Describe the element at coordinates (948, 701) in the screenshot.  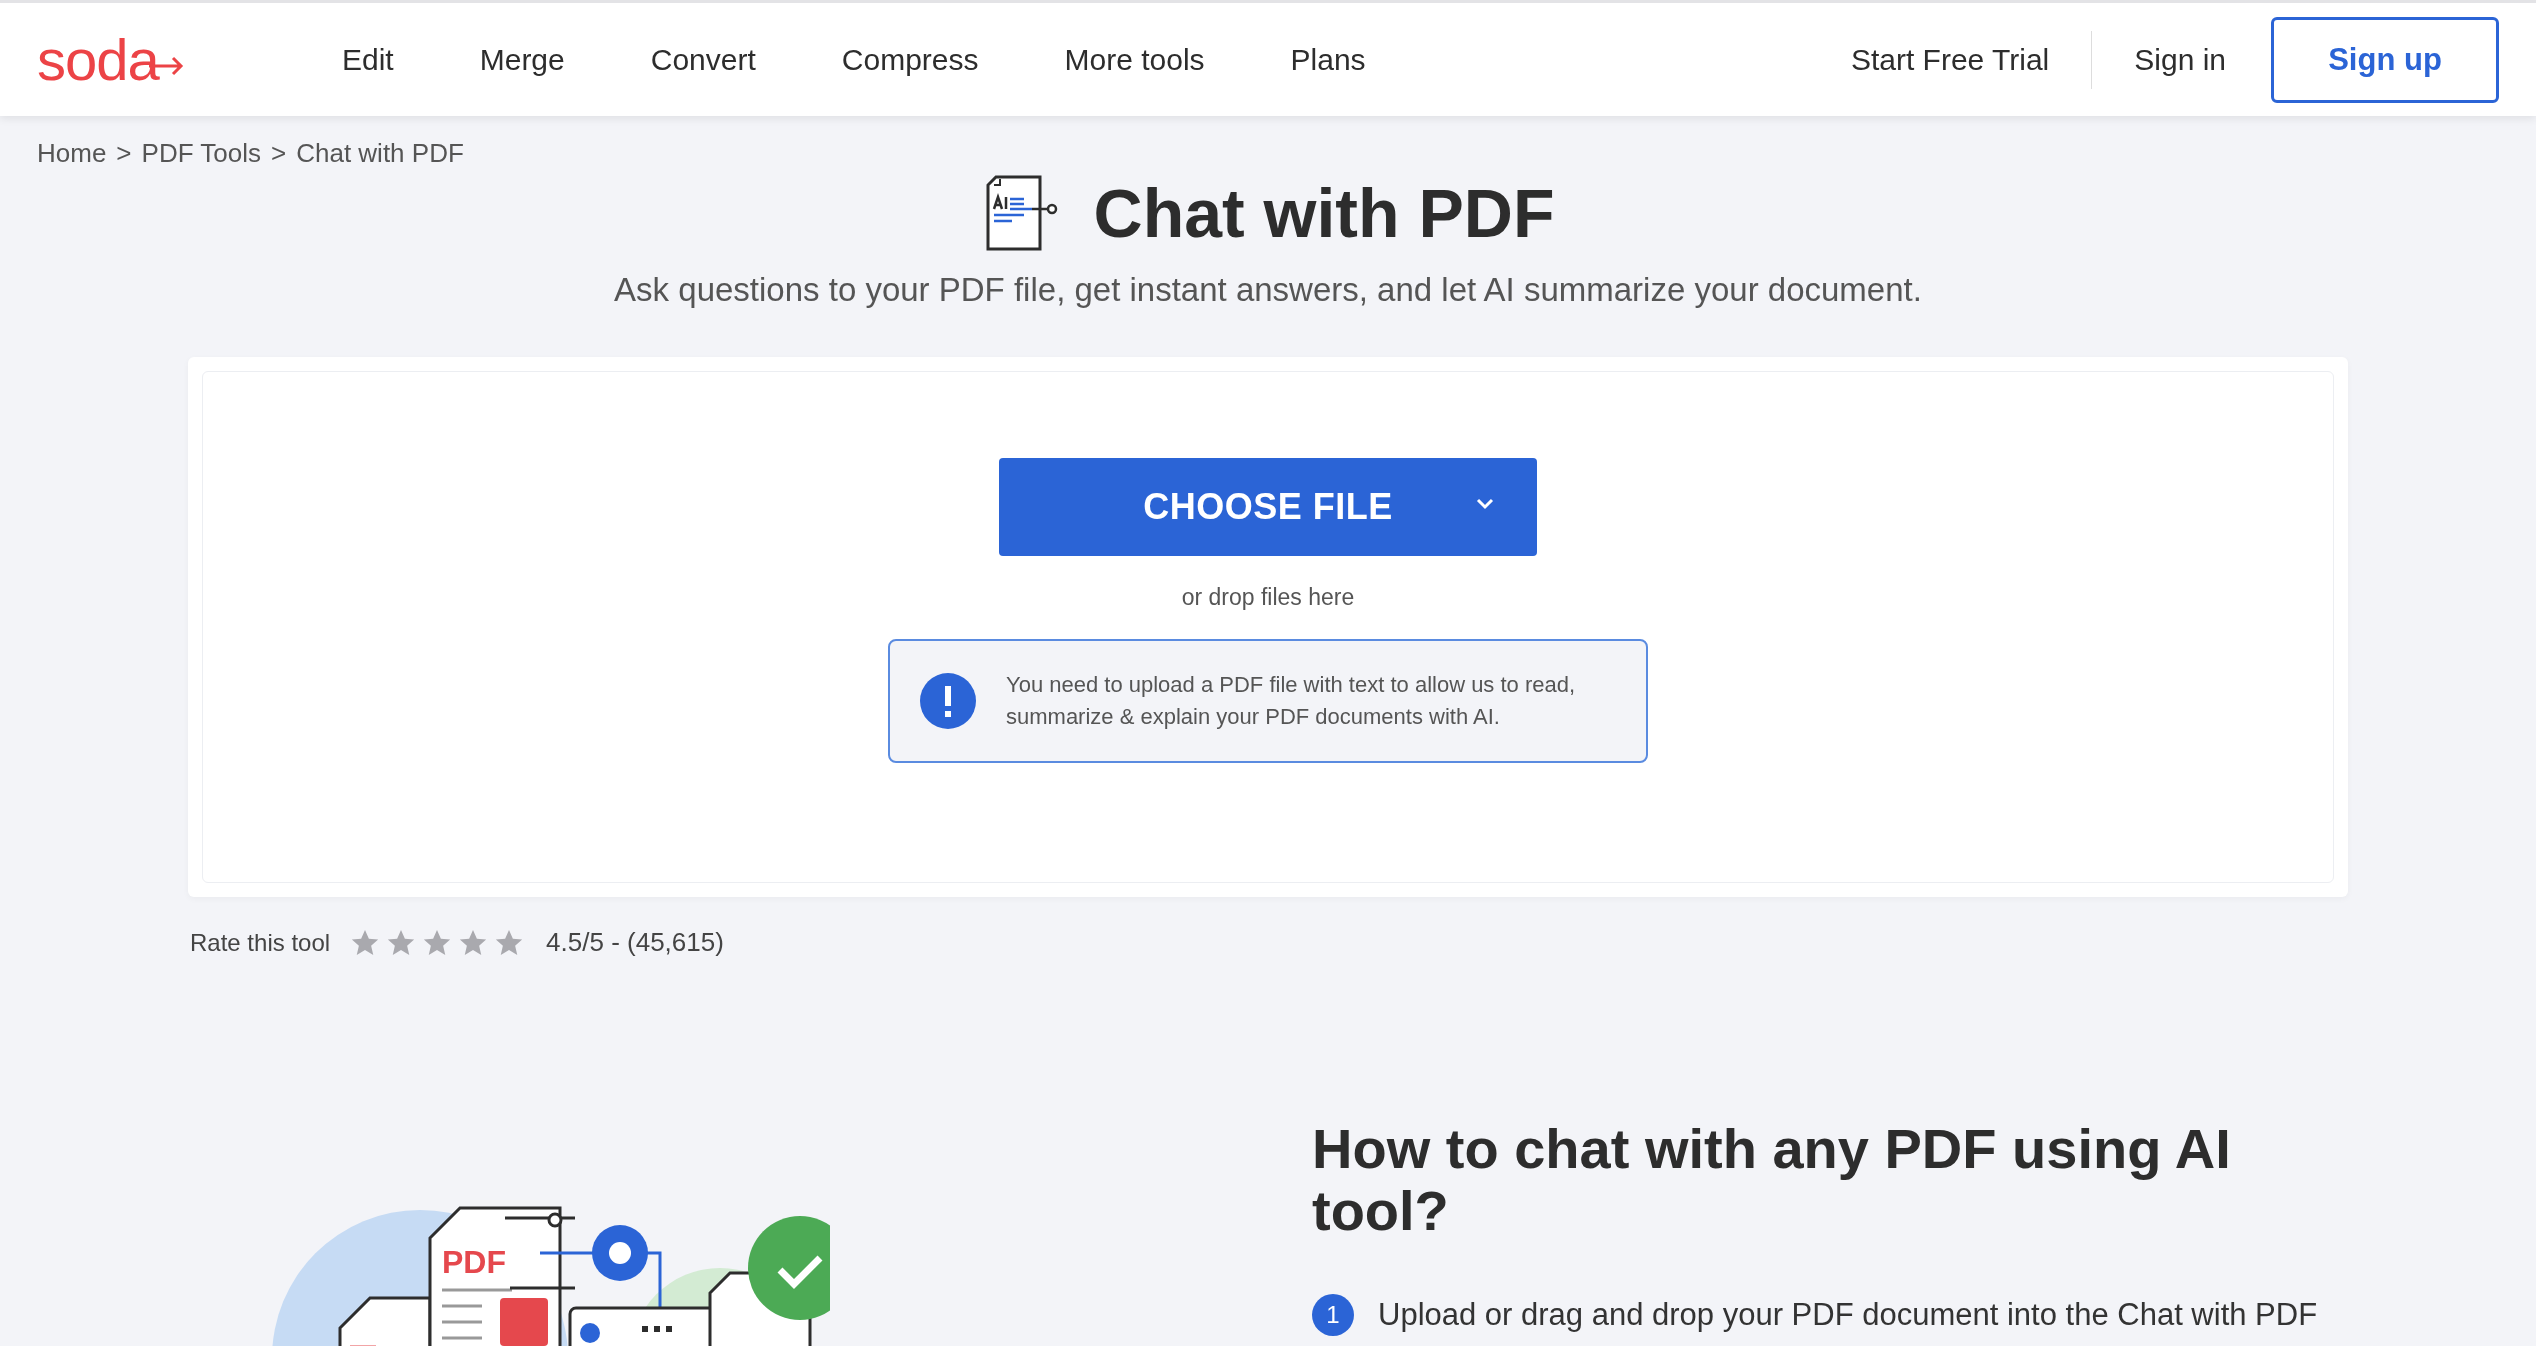
I see `exclamation-icon` at that location.